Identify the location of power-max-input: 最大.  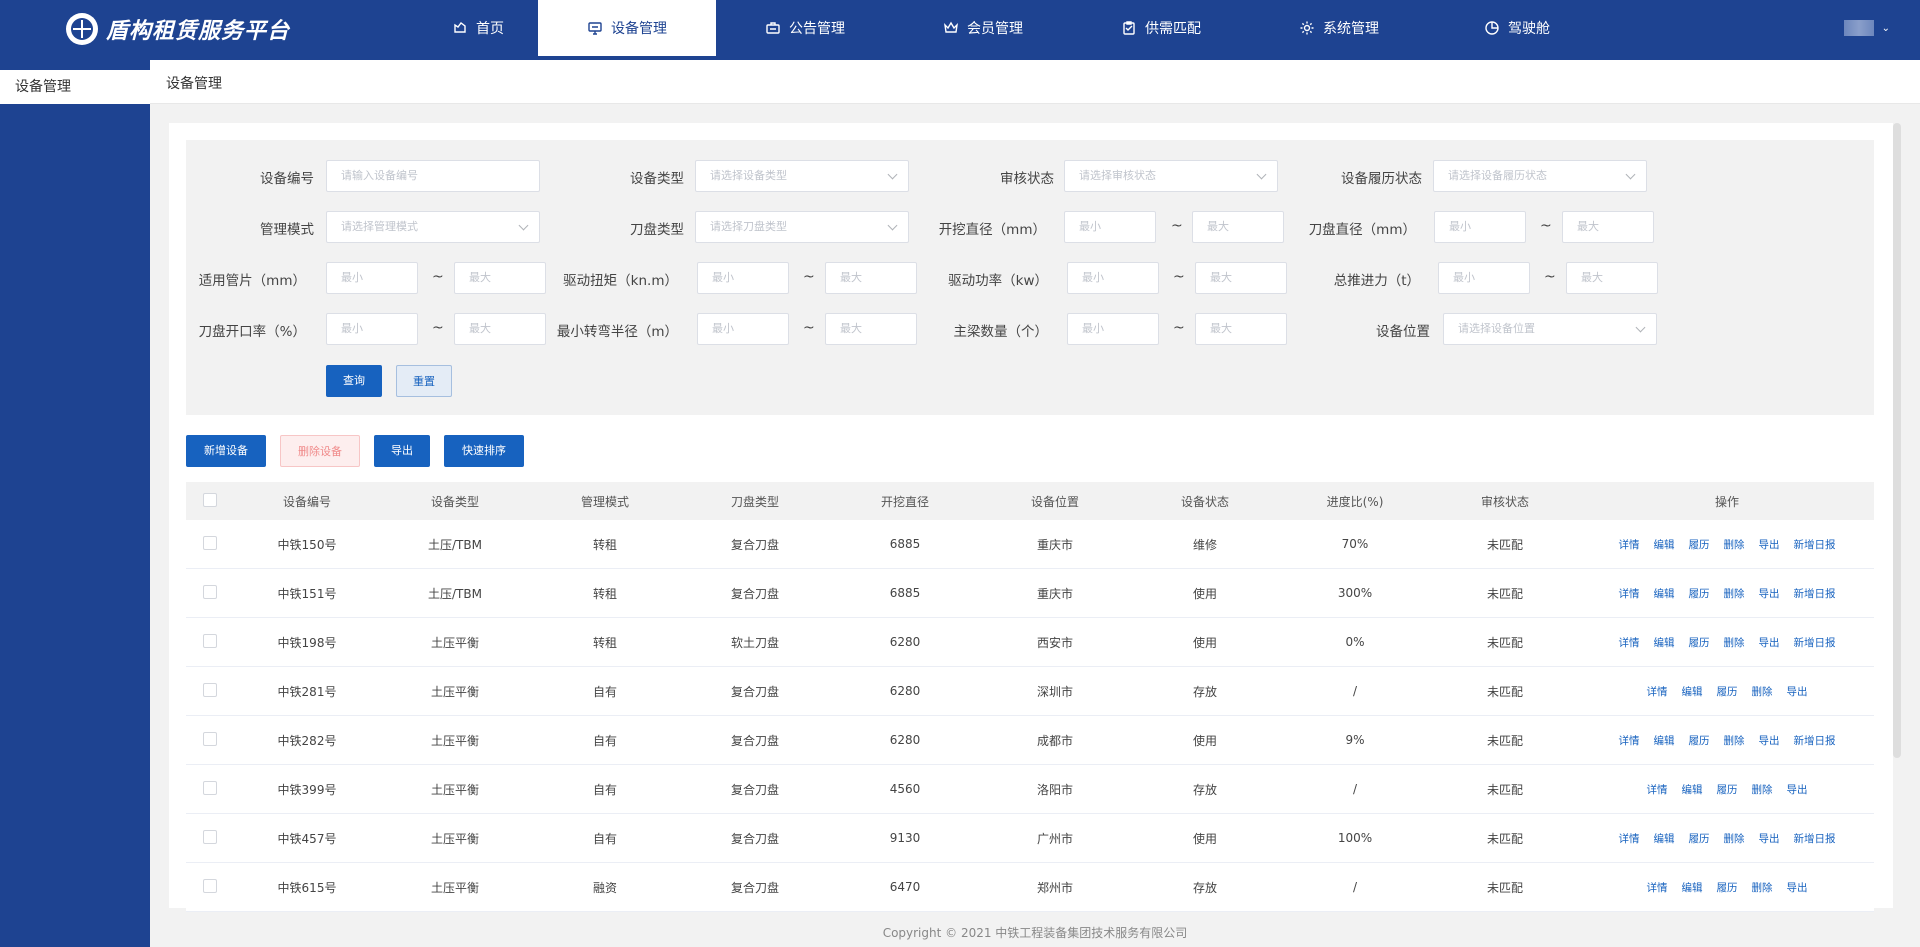
(1241, 278).